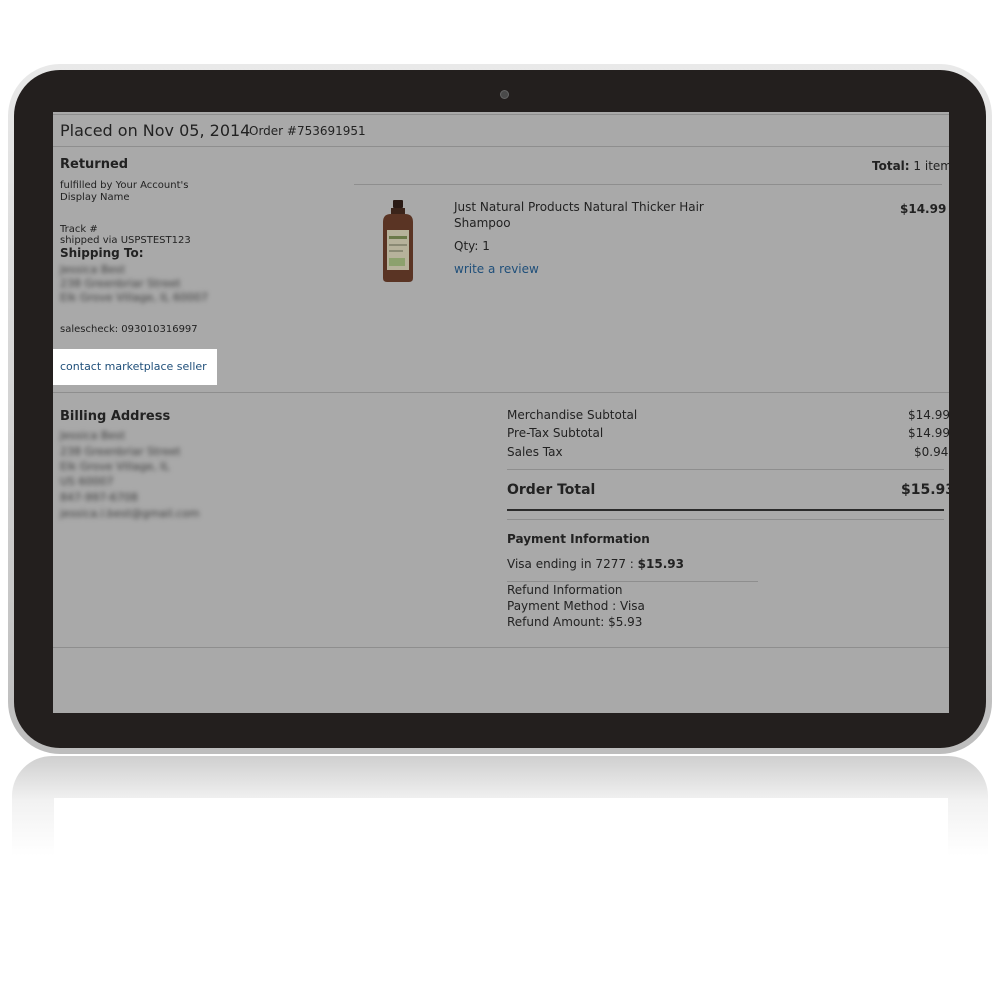 Image resolution: width=1000 pixels, height=1000 pixels. I want to click on bottom-divider, so click(501, 647).